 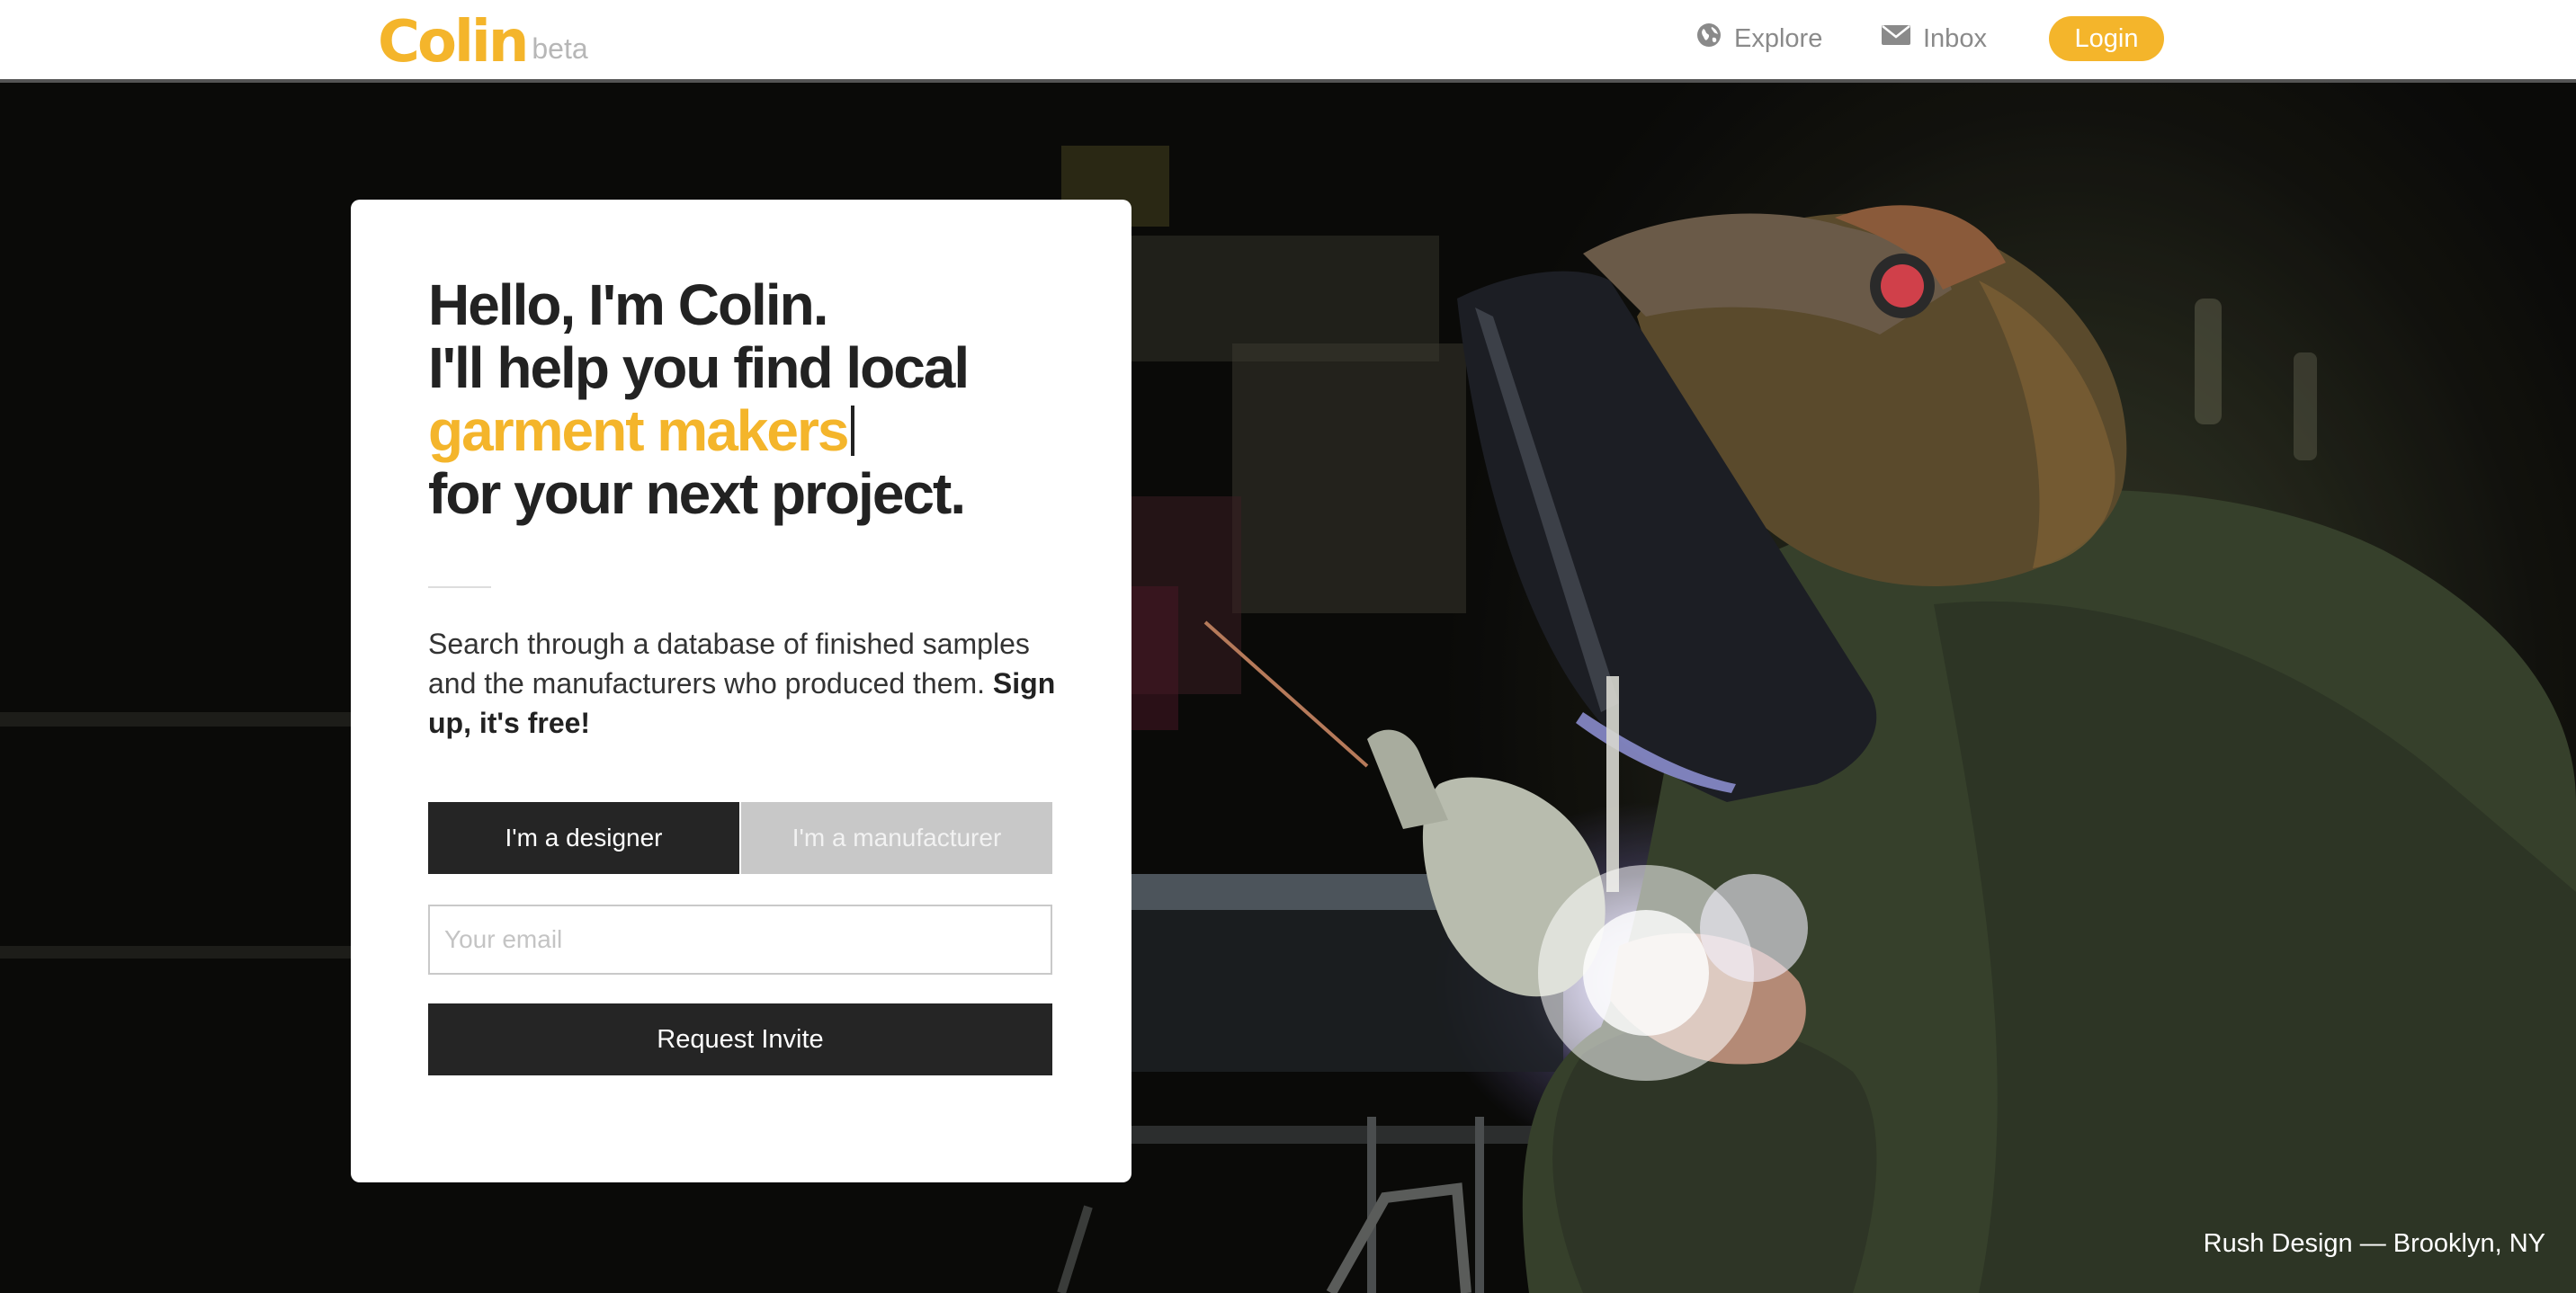 I want to click on headline-line-3: garment makers, so click(x=770, y=430).